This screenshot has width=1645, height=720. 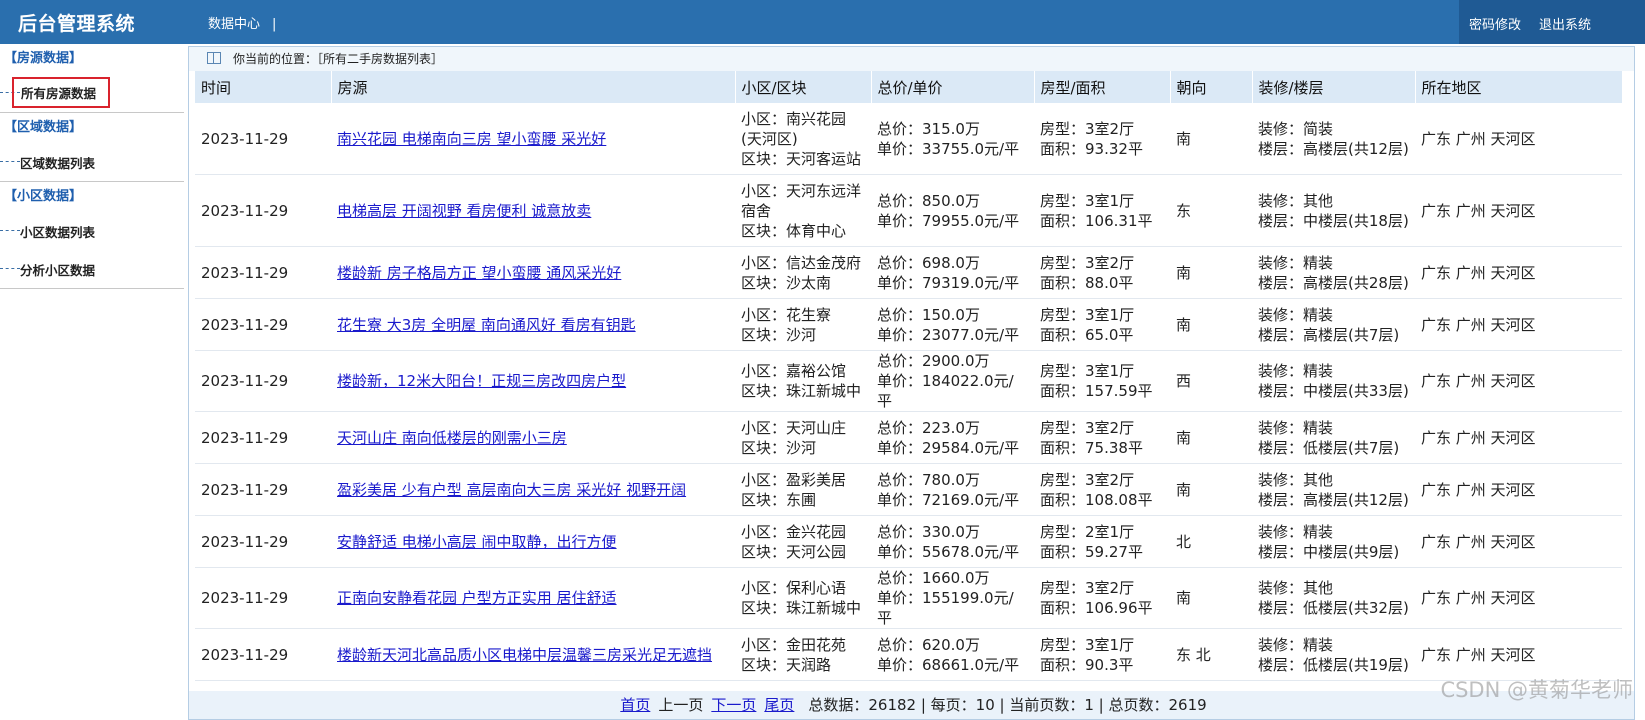 What do you see at coordinates (786, 314) in the screenshot?
I see `community-name: 小区：花生寮` at bounding box center [786, 314].